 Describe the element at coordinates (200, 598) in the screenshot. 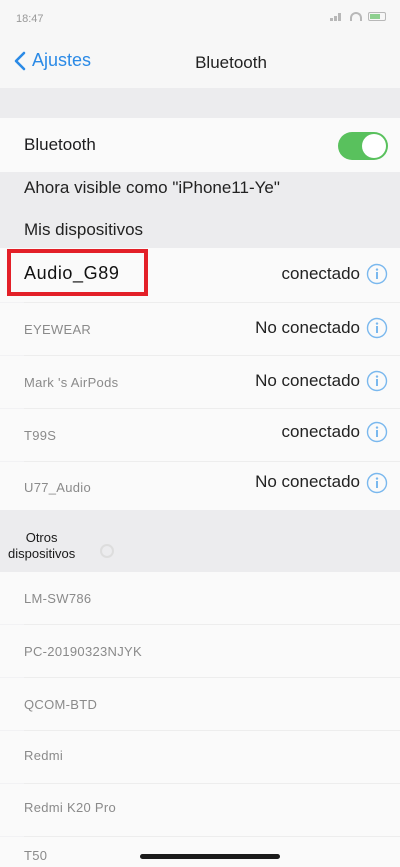

I see `list-item: LM-SW786` at that location.